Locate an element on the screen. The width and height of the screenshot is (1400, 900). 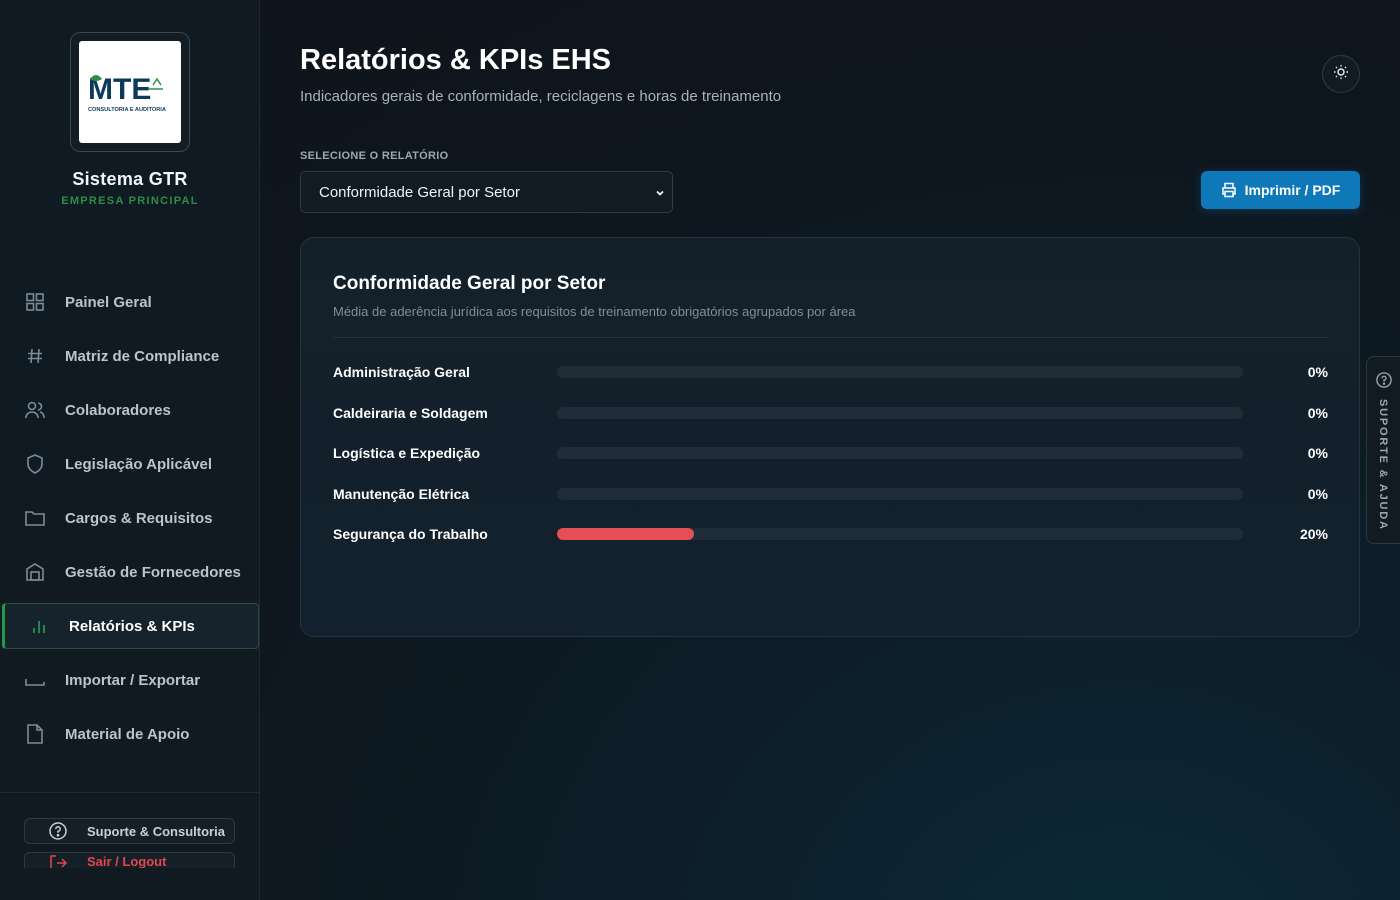
sidebar-item-label: Cargos & Requisitos is located at coordinates (139, 518).